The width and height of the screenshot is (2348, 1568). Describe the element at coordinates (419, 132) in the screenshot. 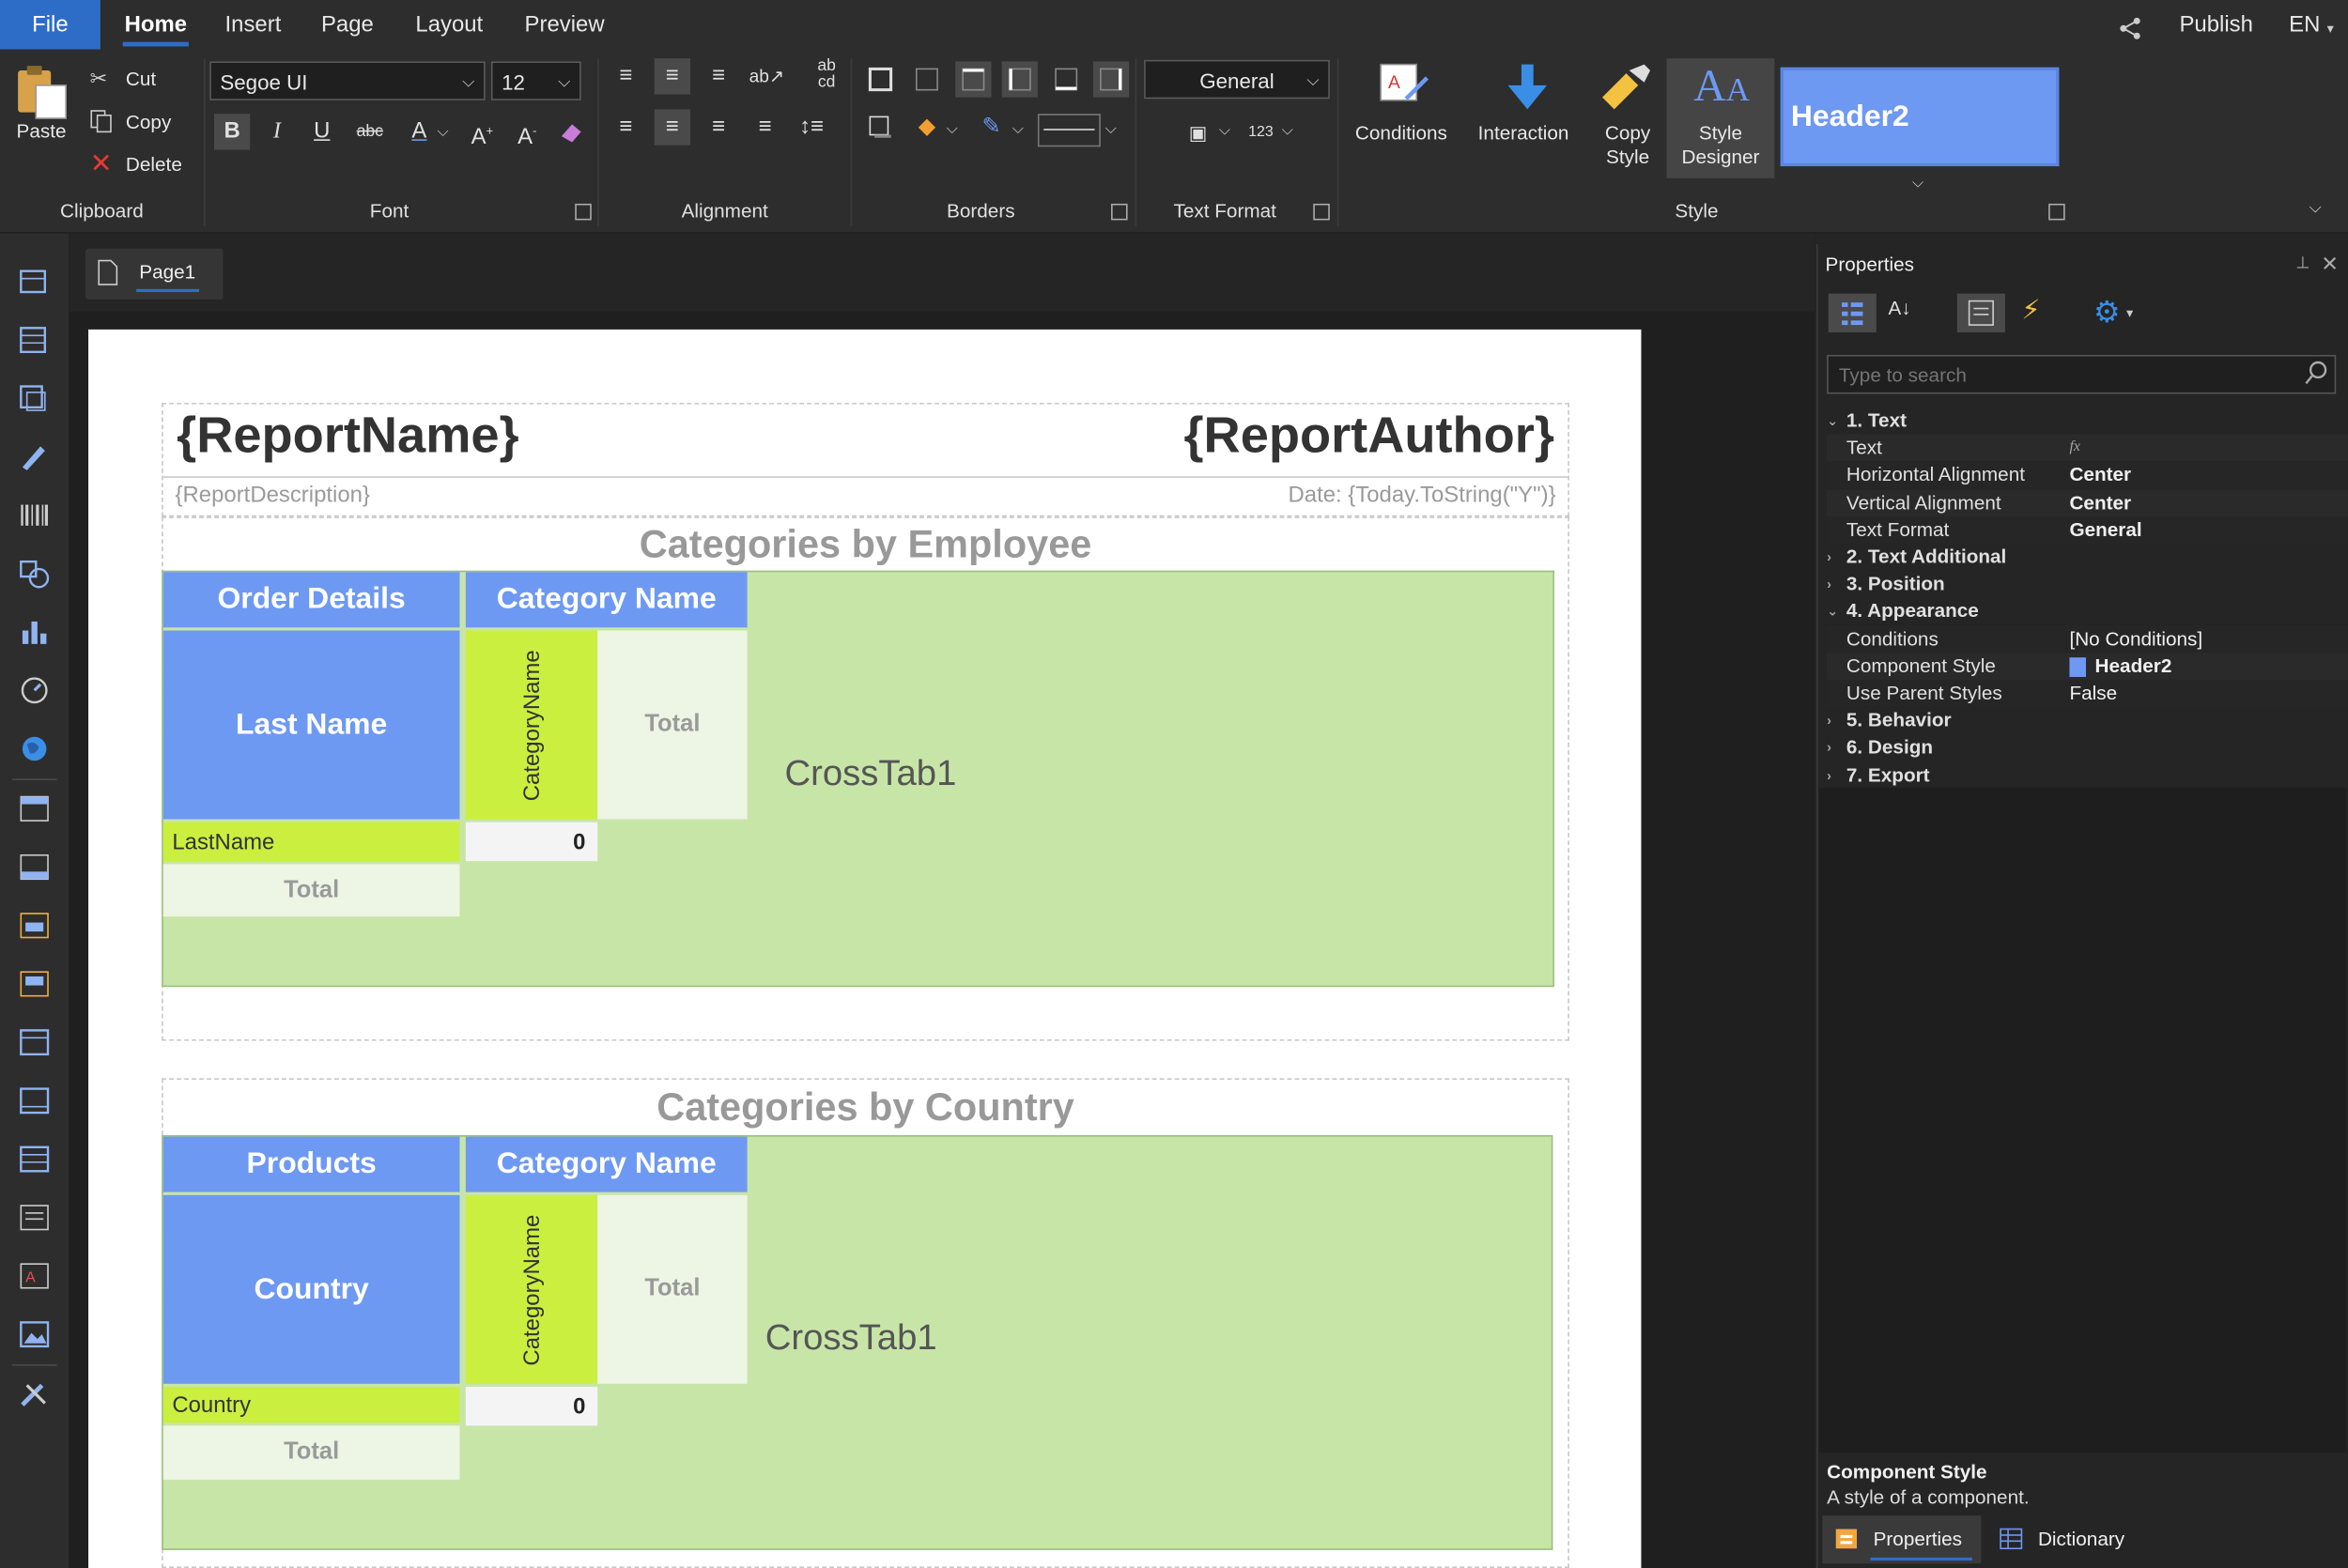

I see `font-color-button: A` at that location.